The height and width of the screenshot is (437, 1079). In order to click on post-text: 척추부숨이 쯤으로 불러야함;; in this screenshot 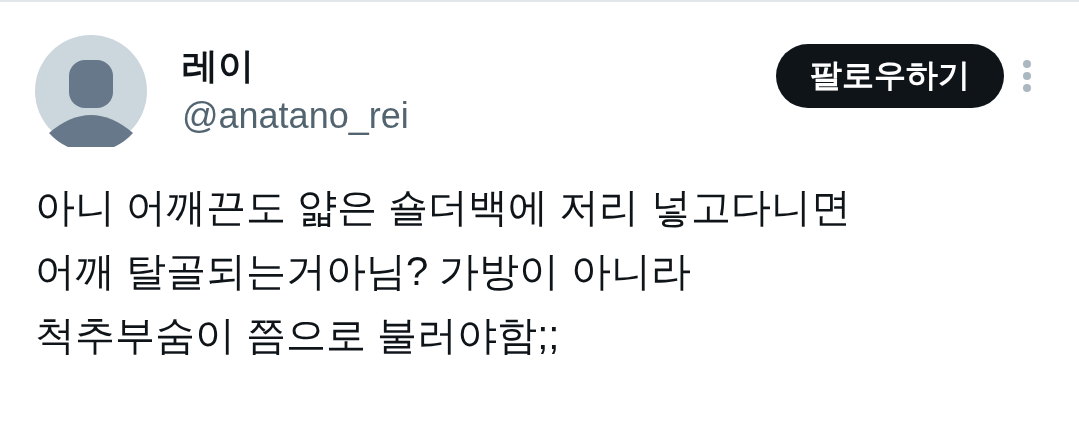, I will do `click(297, 335)`.